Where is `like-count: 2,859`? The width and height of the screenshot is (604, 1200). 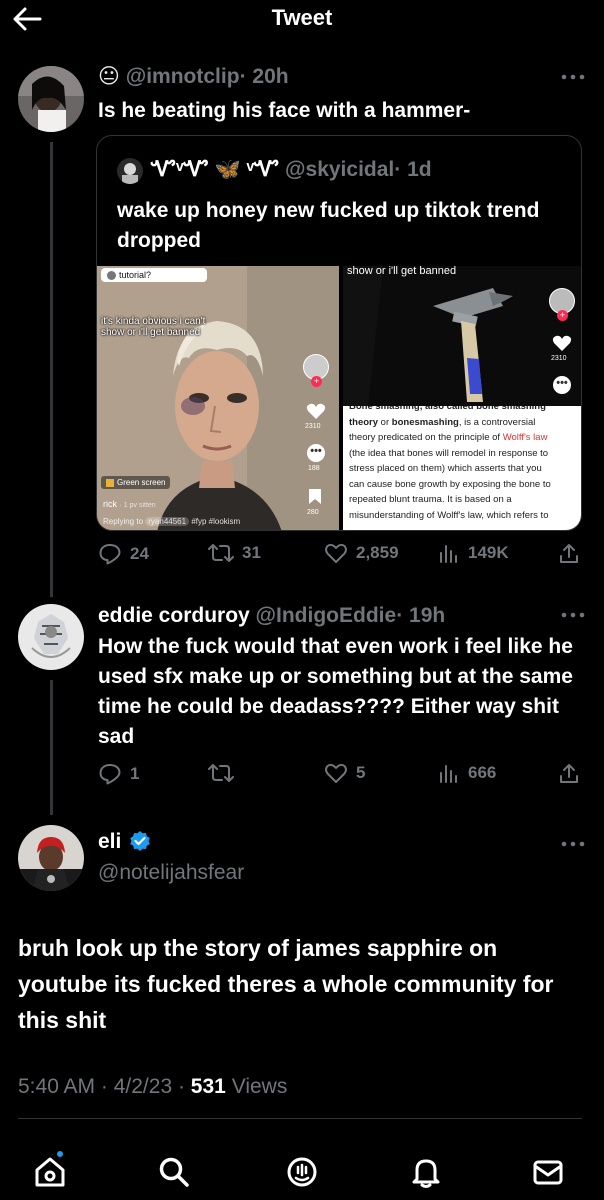
like-count: 2,859 is located at coordinates (377, 552).